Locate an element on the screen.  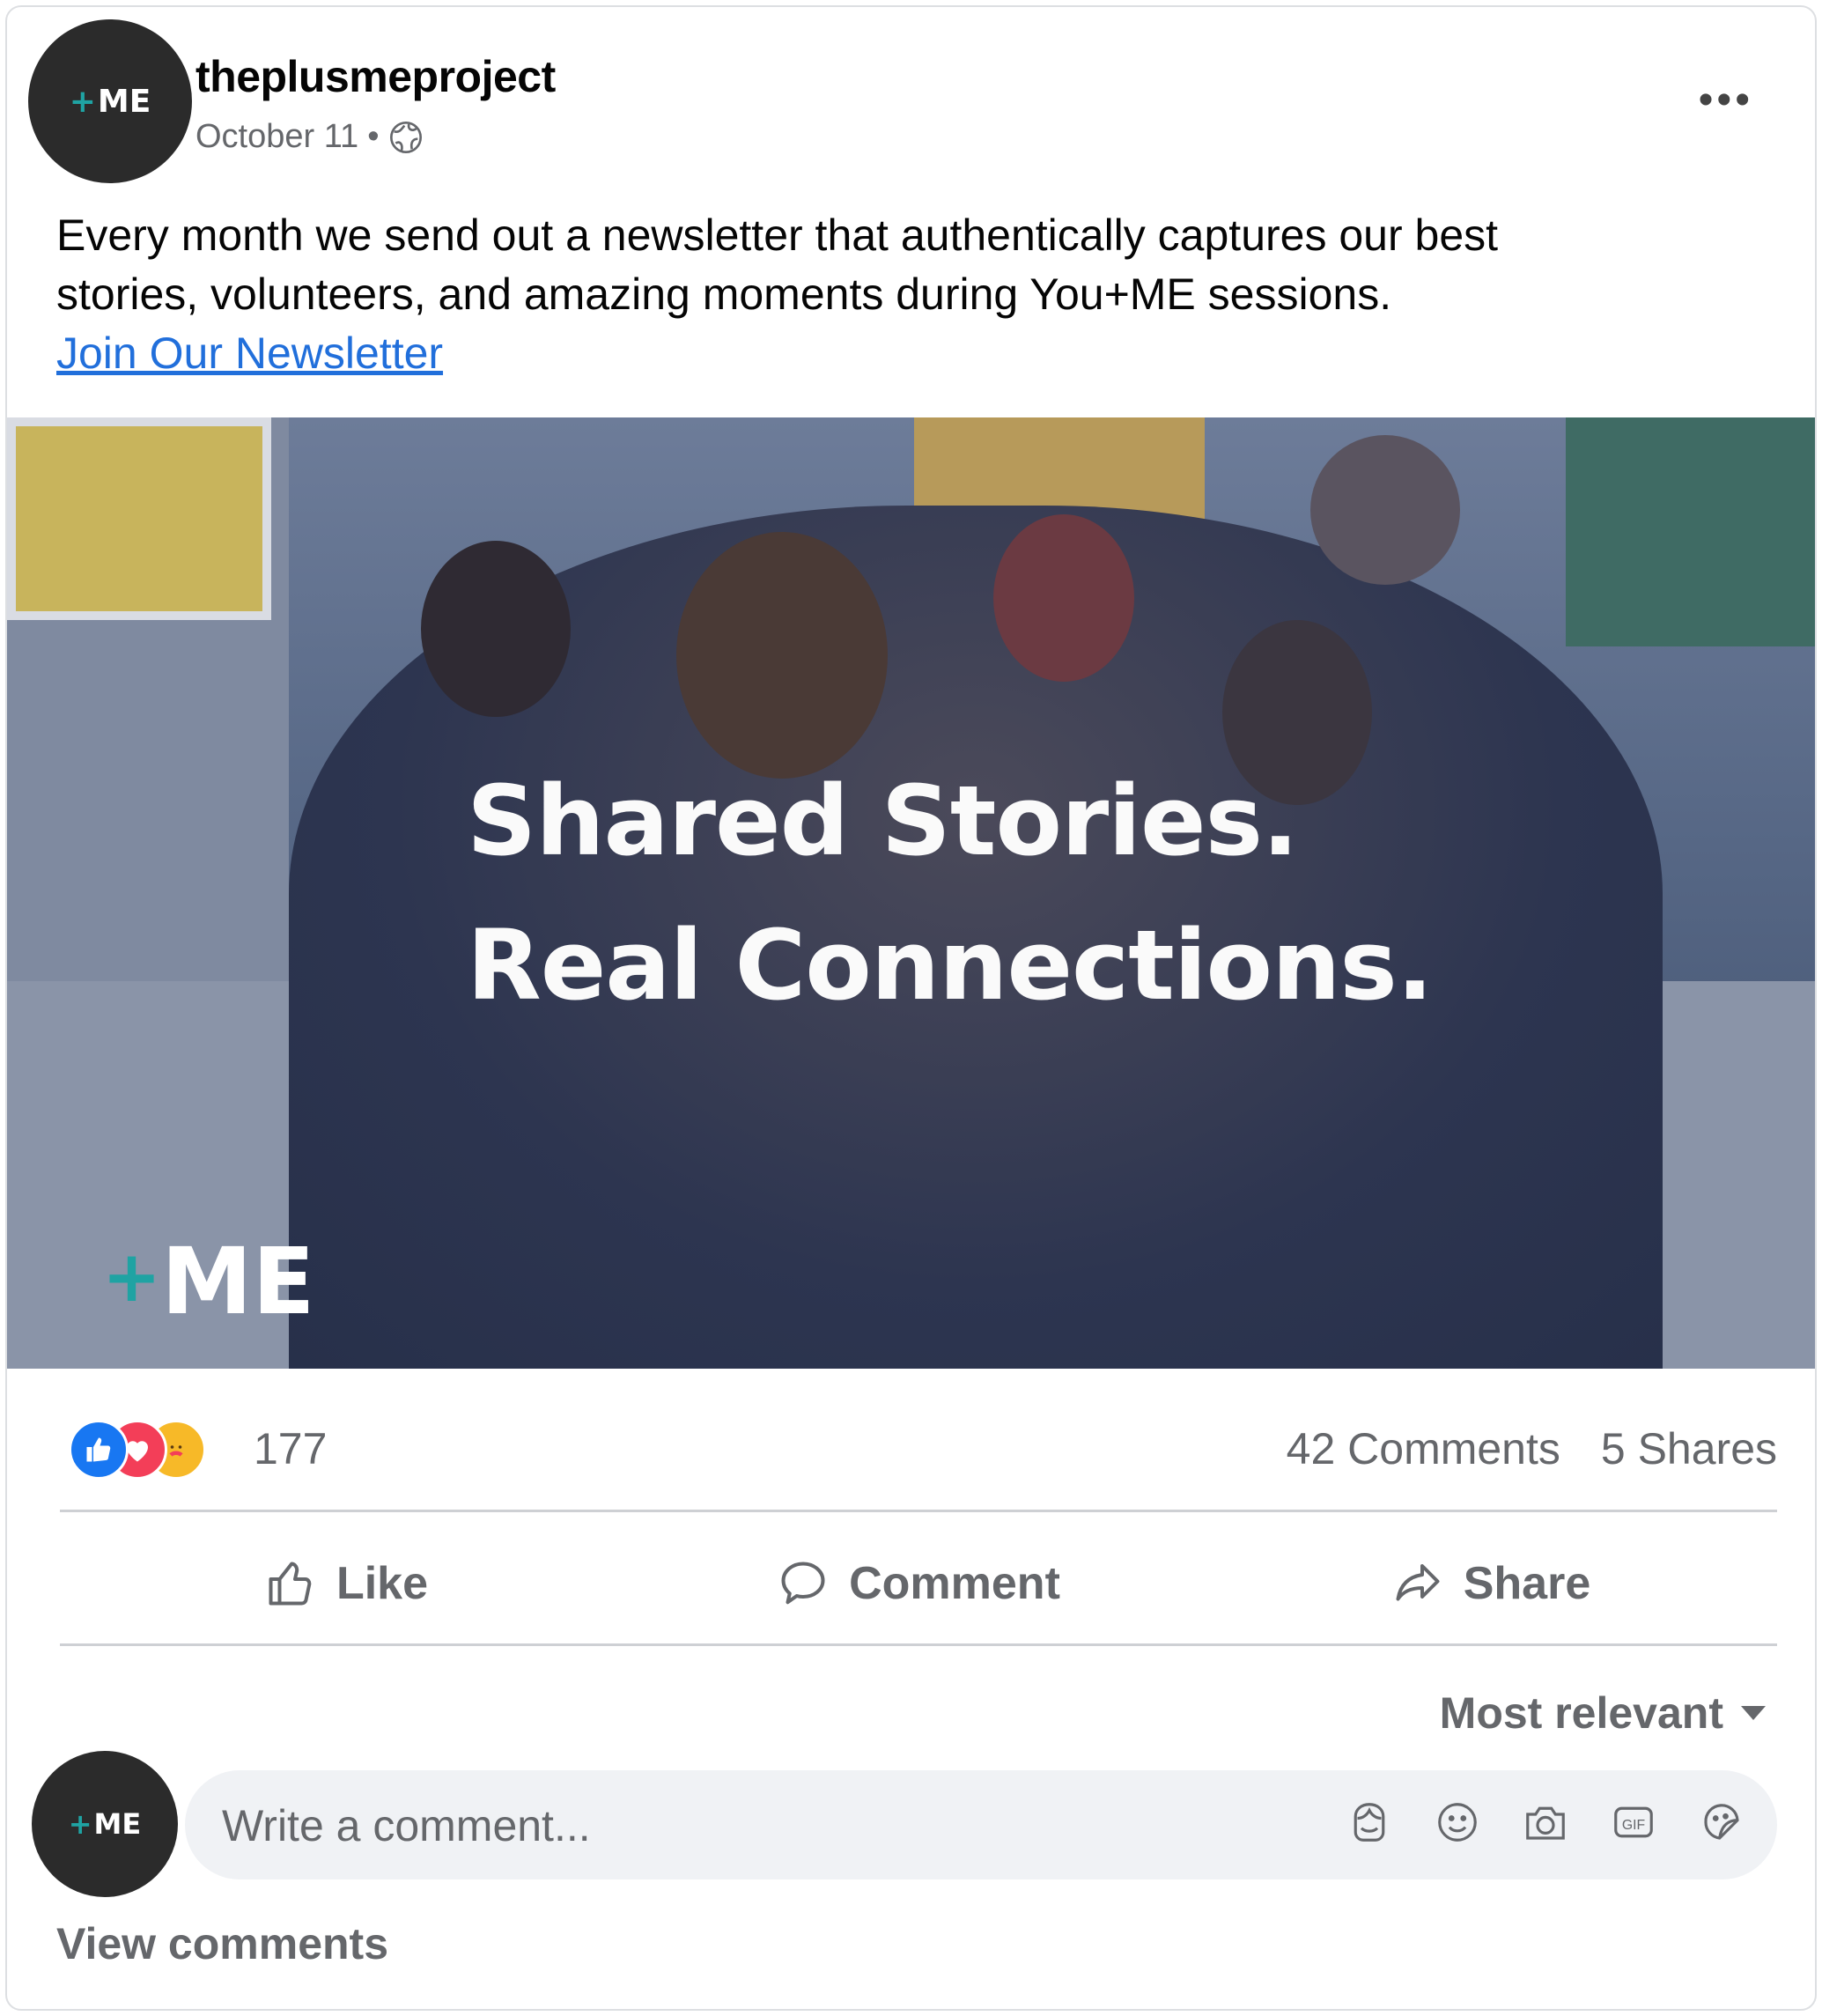
like-label: Like is located at coordinates (382, 1584).